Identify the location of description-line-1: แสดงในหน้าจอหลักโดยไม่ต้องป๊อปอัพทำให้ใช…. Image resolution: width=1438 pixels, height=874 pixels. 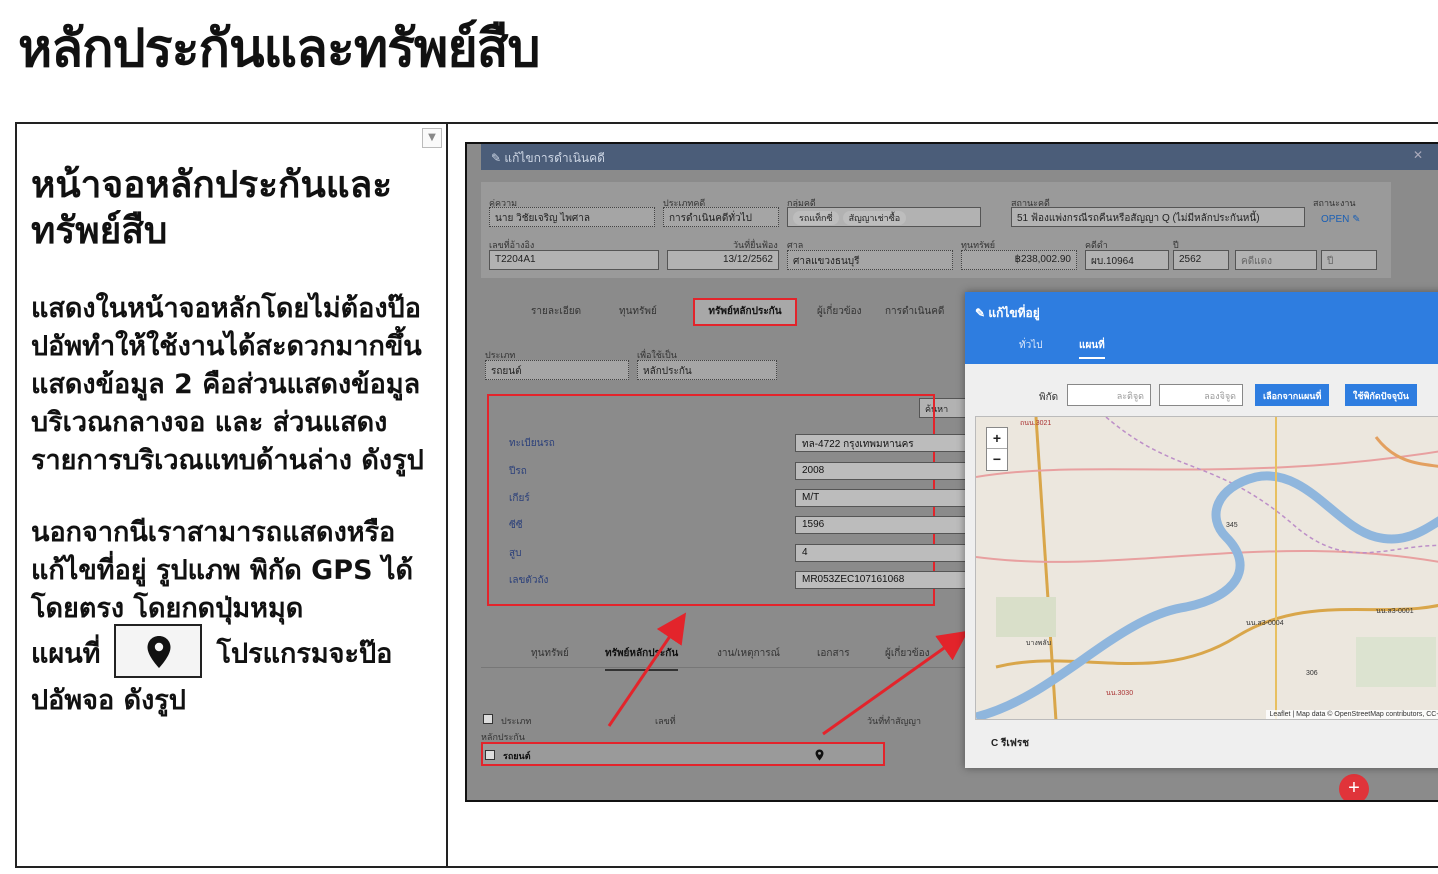
(226, 327).